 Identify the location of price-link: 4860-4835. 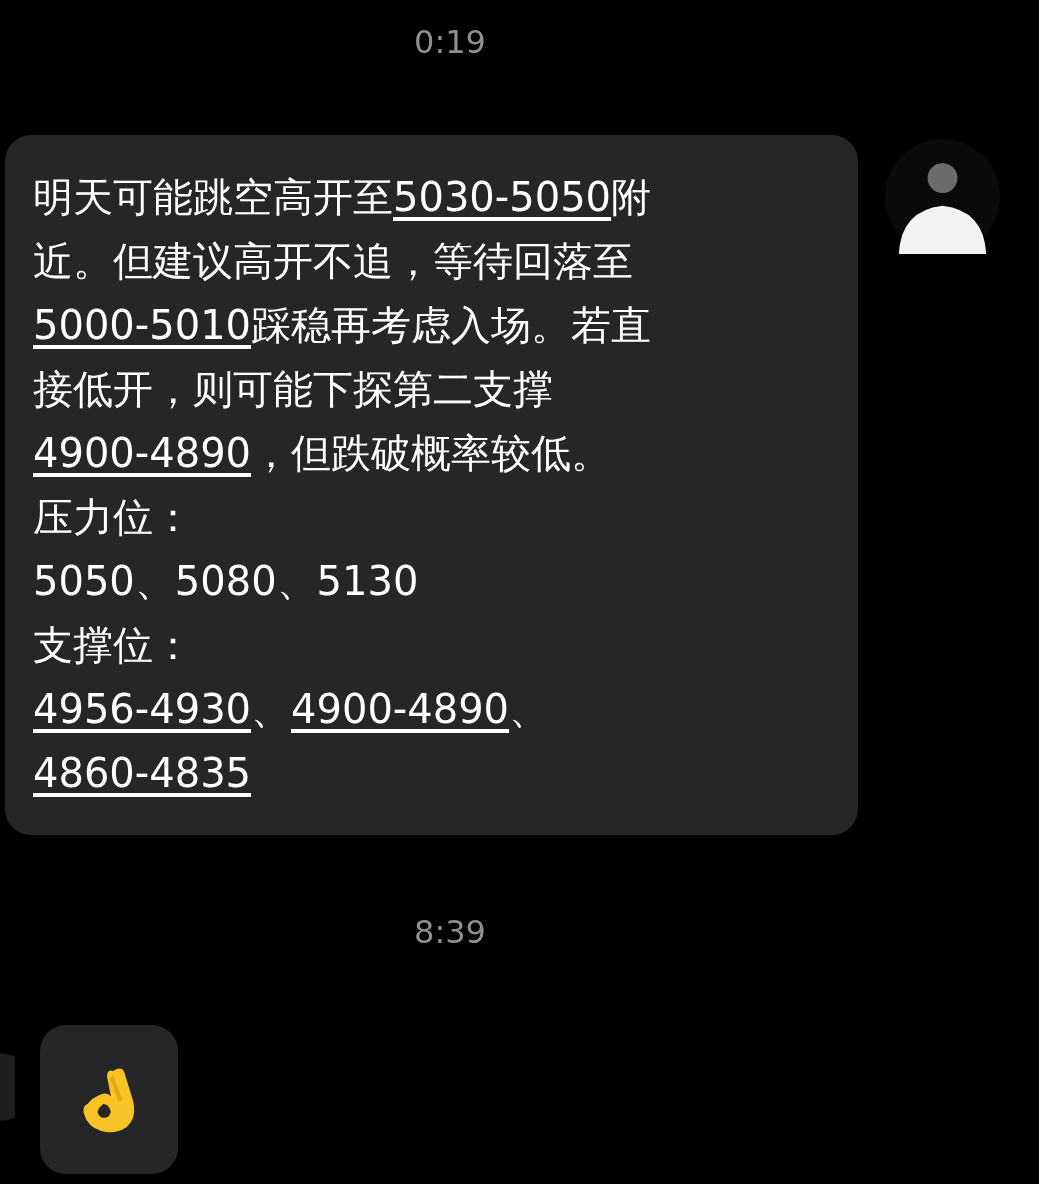
(142, 773).